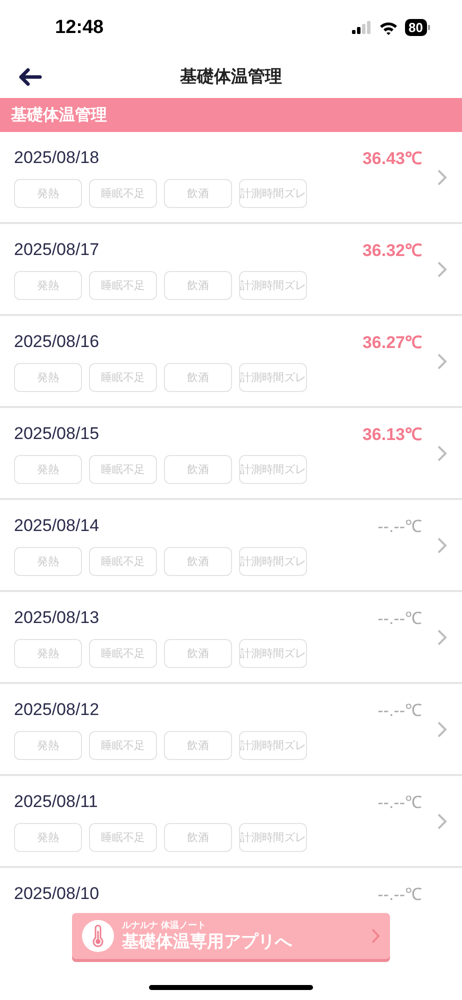 This screenshot has height=1000, width=462. Describe the element at coordinates (392, 342) in the screenshot. I see `temperature-value: 36.27℃` at that location.